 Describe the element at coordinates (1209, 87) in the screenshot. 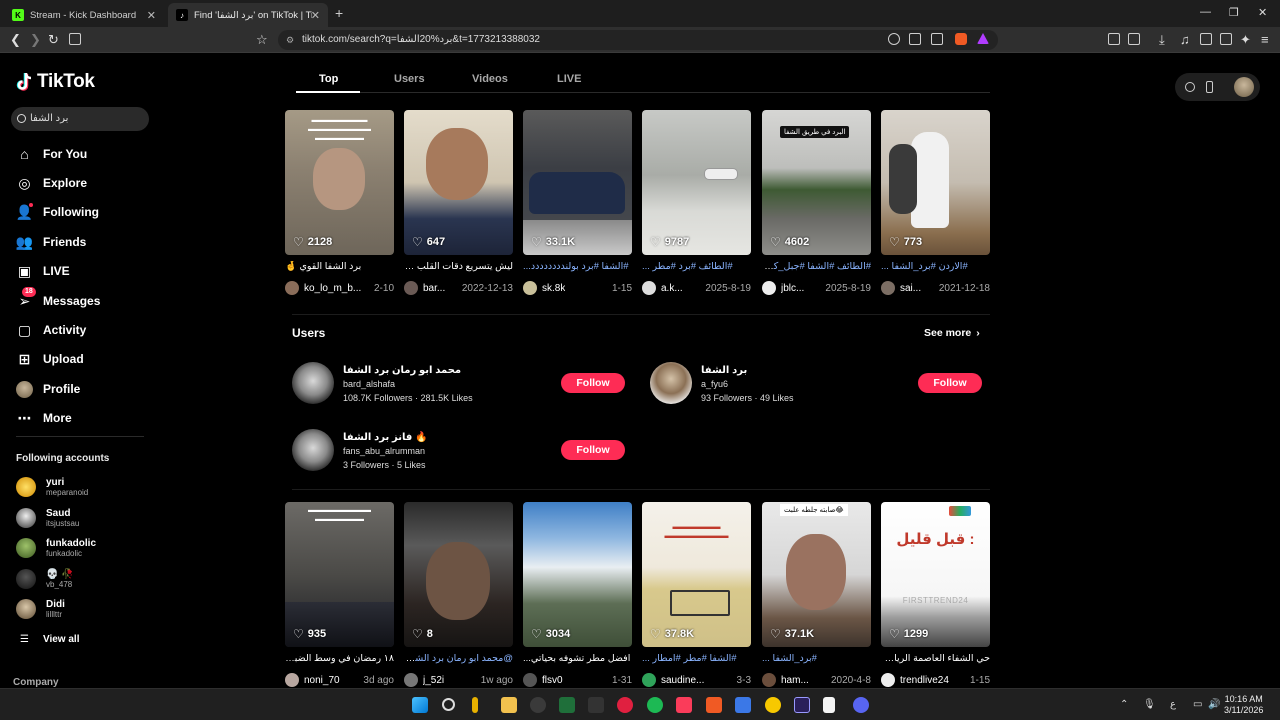

I see `phone-icon` at that location.